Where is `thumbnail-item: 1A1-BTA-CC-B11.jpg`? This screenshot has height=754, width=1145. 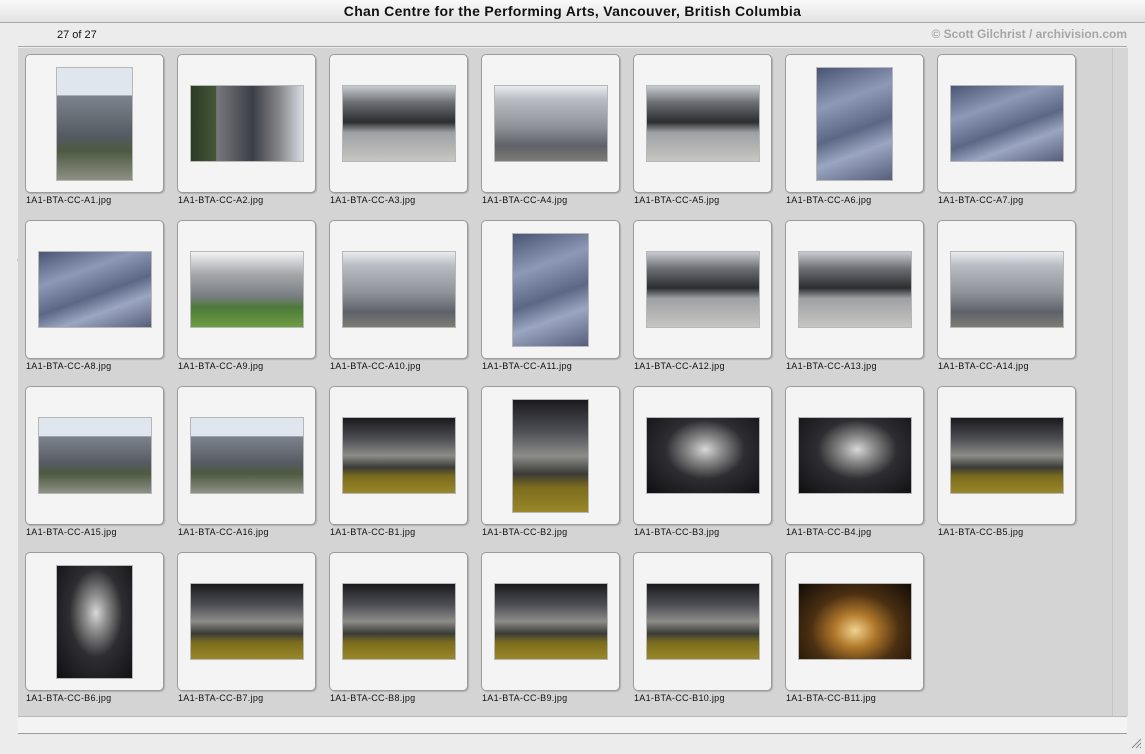
thumbnail-item: 1A1-BTA-CC-B11.jpg is located at coordinates (854, 627).